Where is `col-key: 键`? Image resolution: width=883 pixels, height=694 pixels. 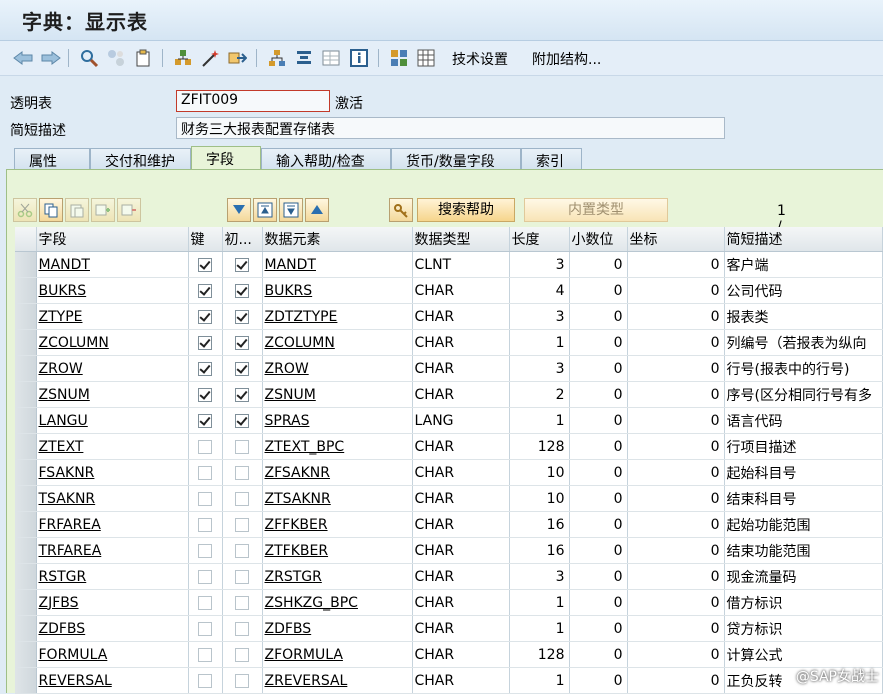
col-key: 键 is located at coordinates (205, 239).